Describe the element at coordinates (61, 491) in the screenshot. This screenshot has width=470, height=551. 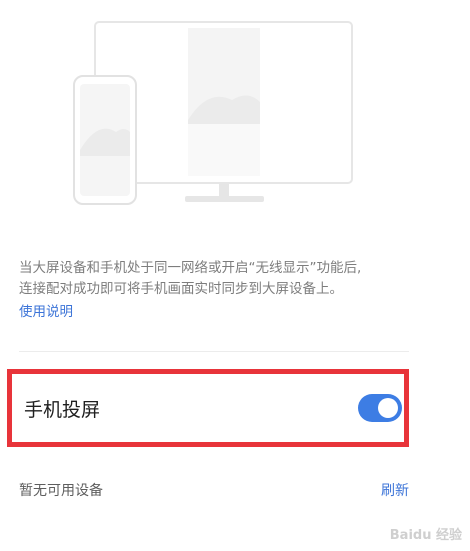
I see `no-devices-text: 暂无可用设备` at that location.